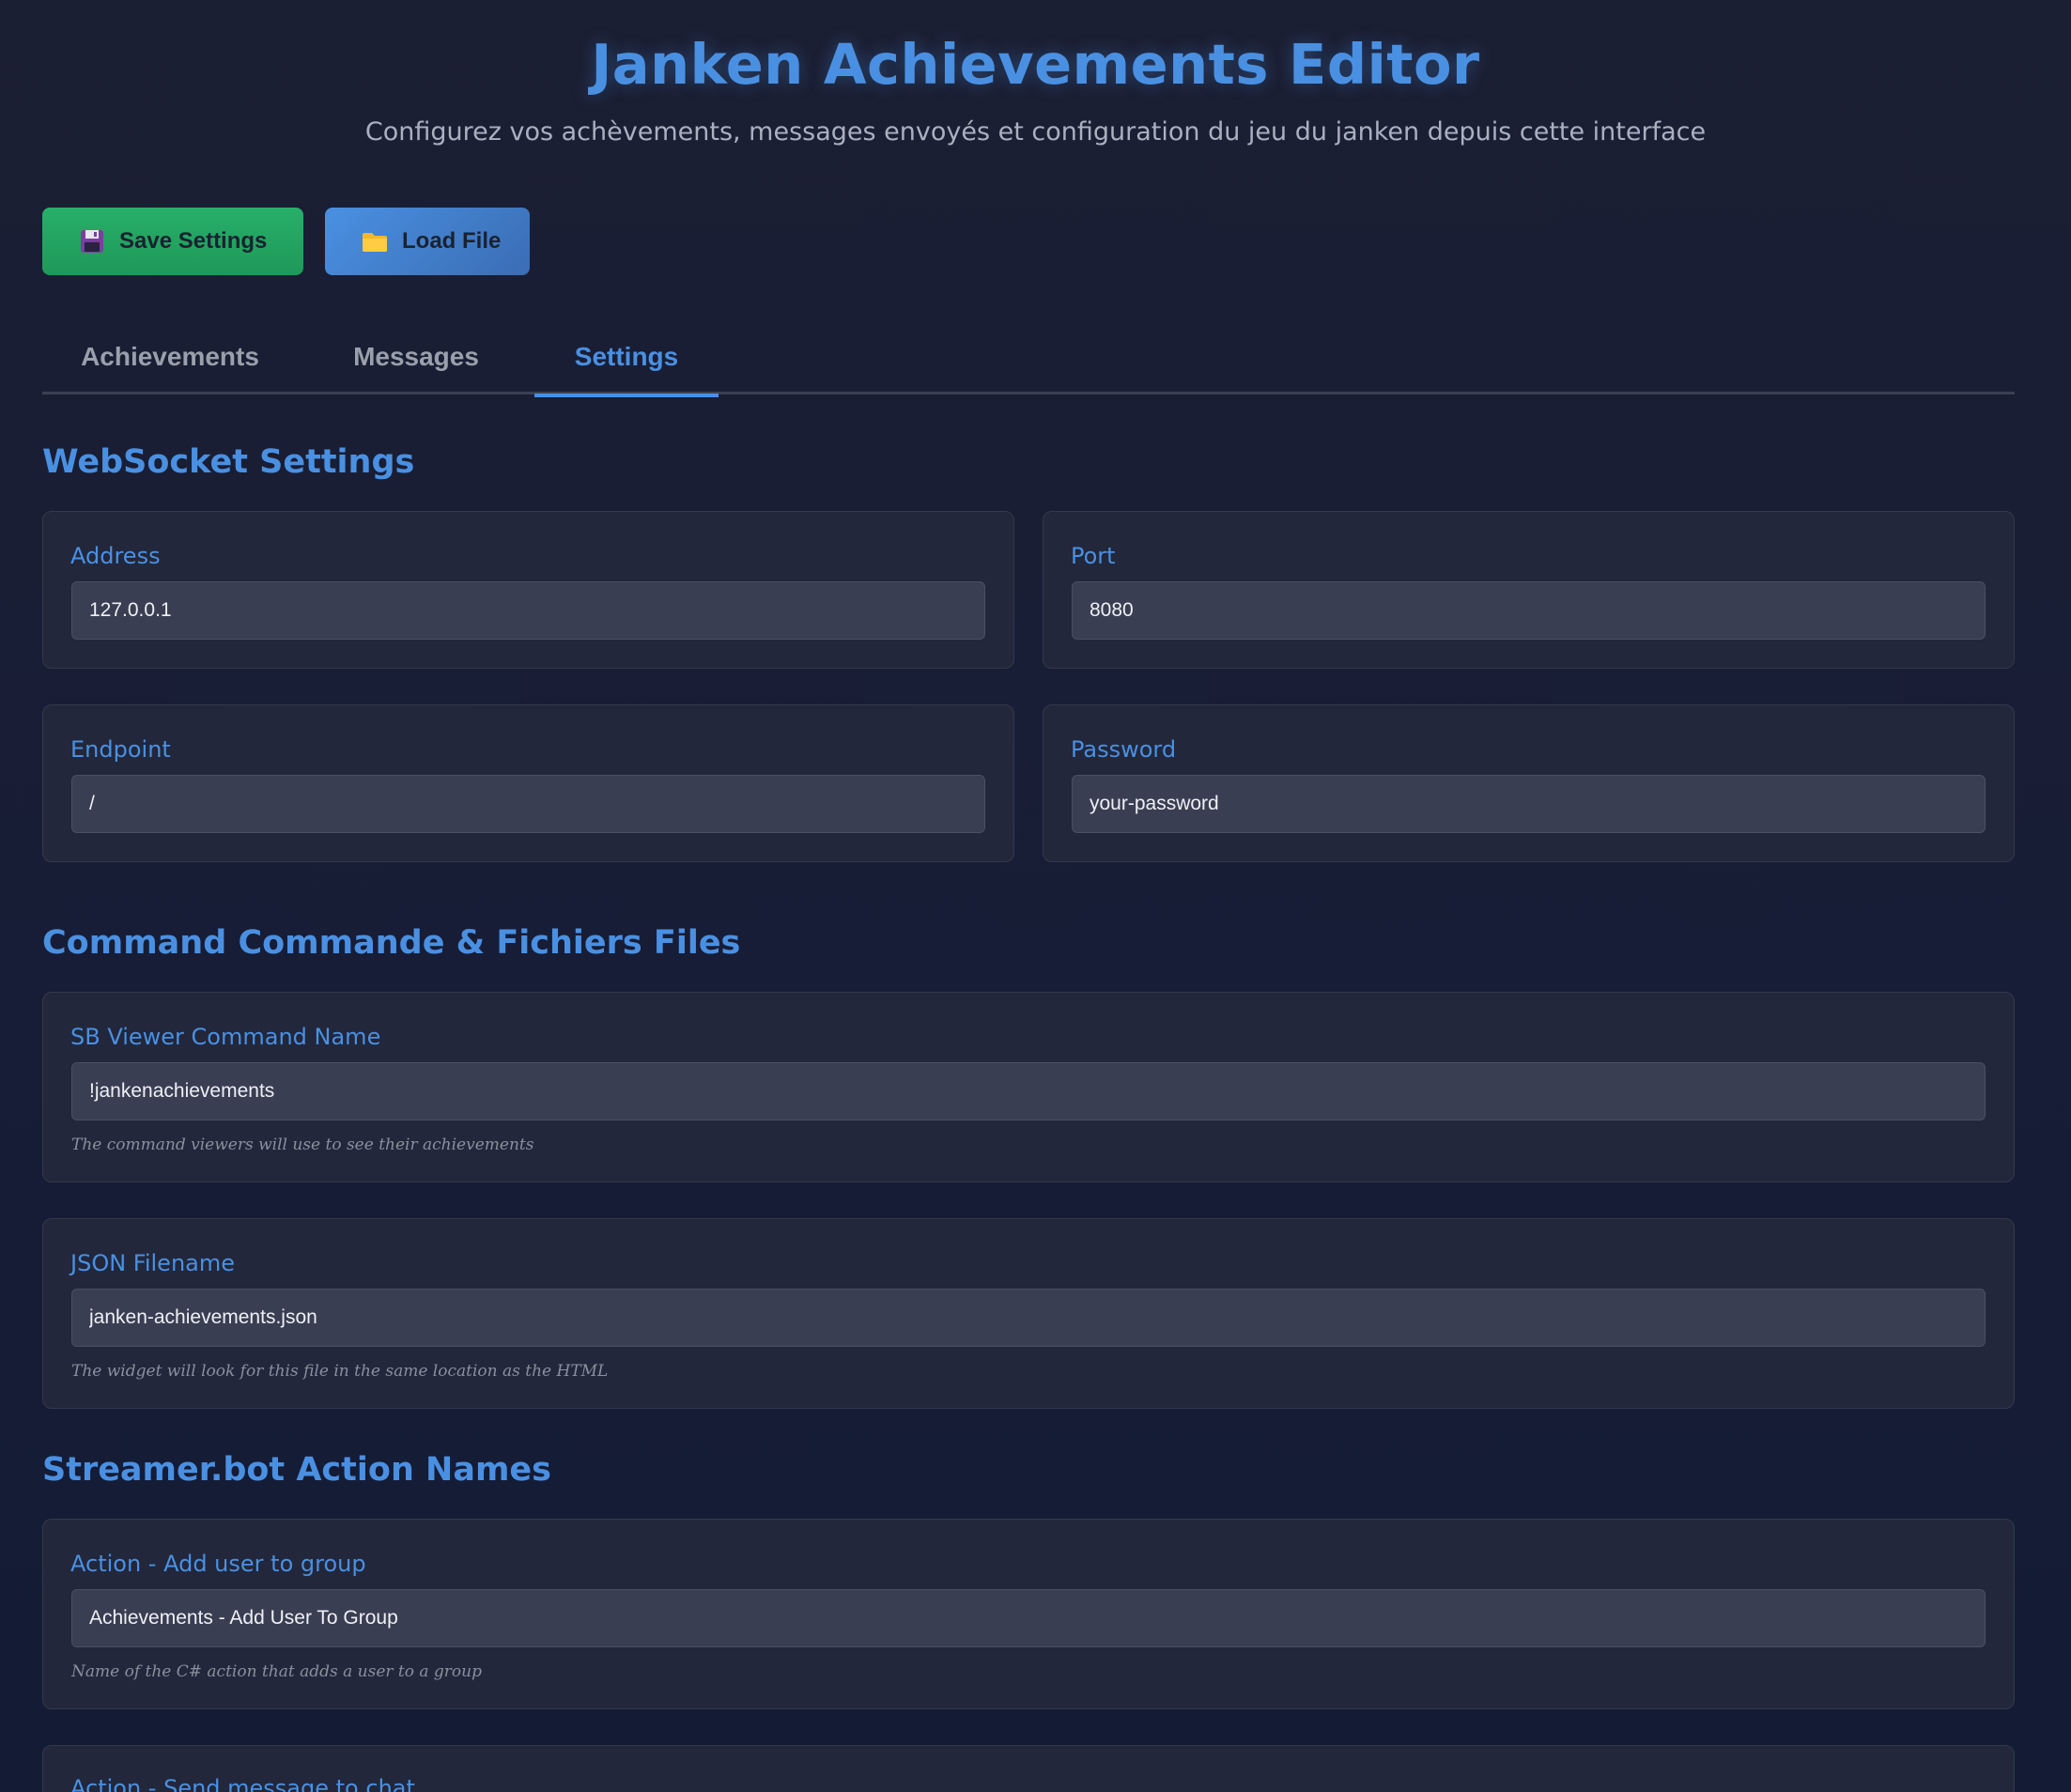 The width and height of the screenshot is (2071, 1792). What do you see at coordinates (1124, 749) in the screenshot?
I see `password-label: Password` at bounding box center [1124, 749].